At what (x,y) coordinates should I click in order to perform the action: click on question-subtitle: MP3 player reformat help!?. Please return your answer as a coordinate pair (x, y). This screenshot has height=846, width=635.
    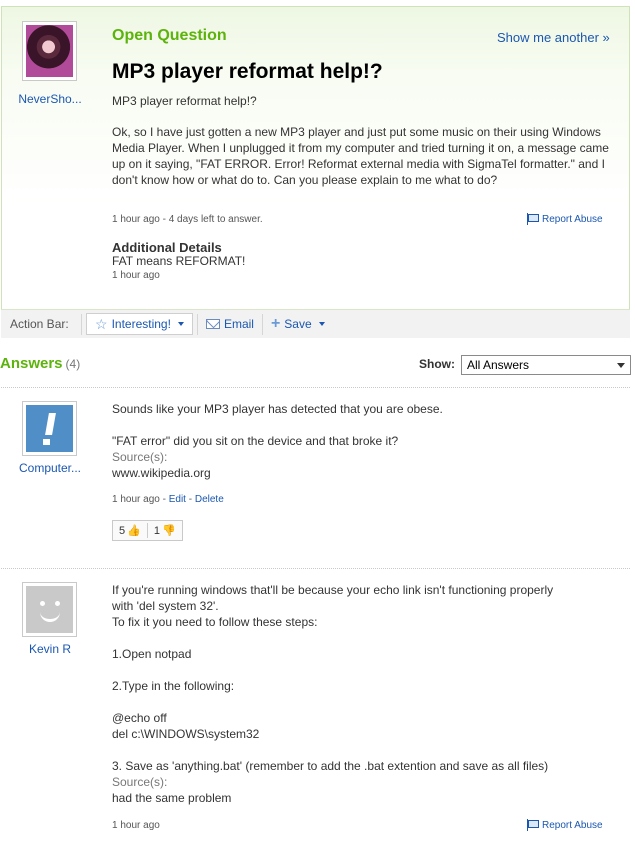
    Looking at the image, I should click on (184, 101).